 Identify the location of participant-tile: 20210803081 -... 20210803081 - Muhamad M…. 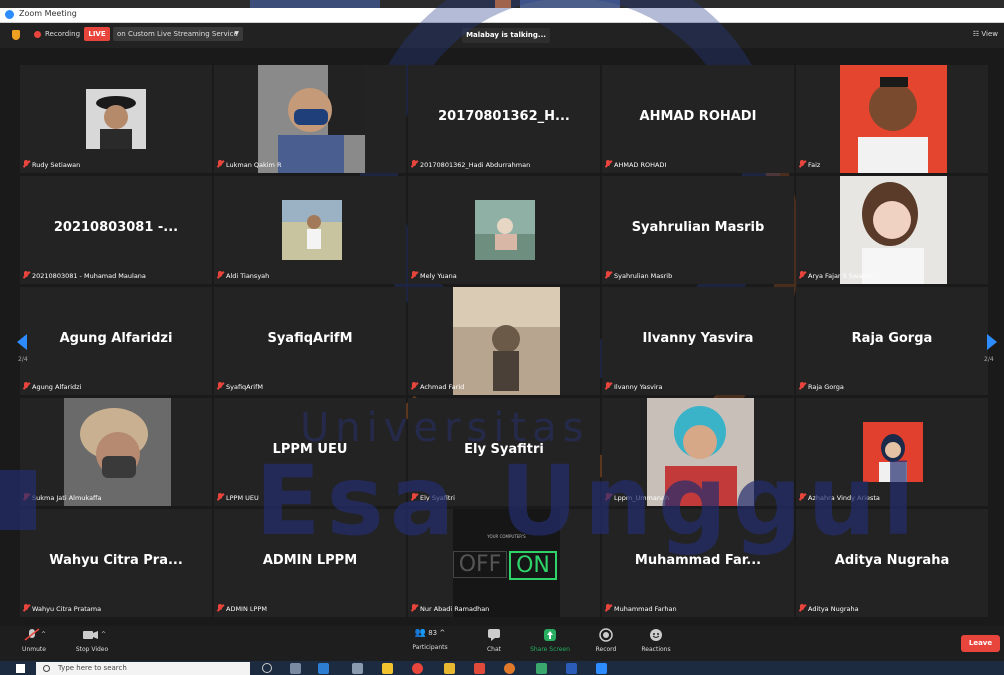
(116, 230).